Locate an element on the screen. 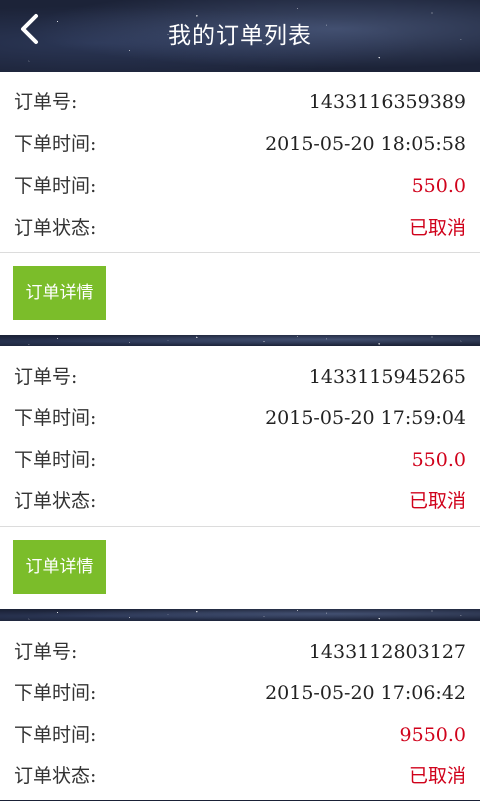 This screenshot has width=480, height=801. header-bar: 我的订单列表 is located at coordinates (240, 36).